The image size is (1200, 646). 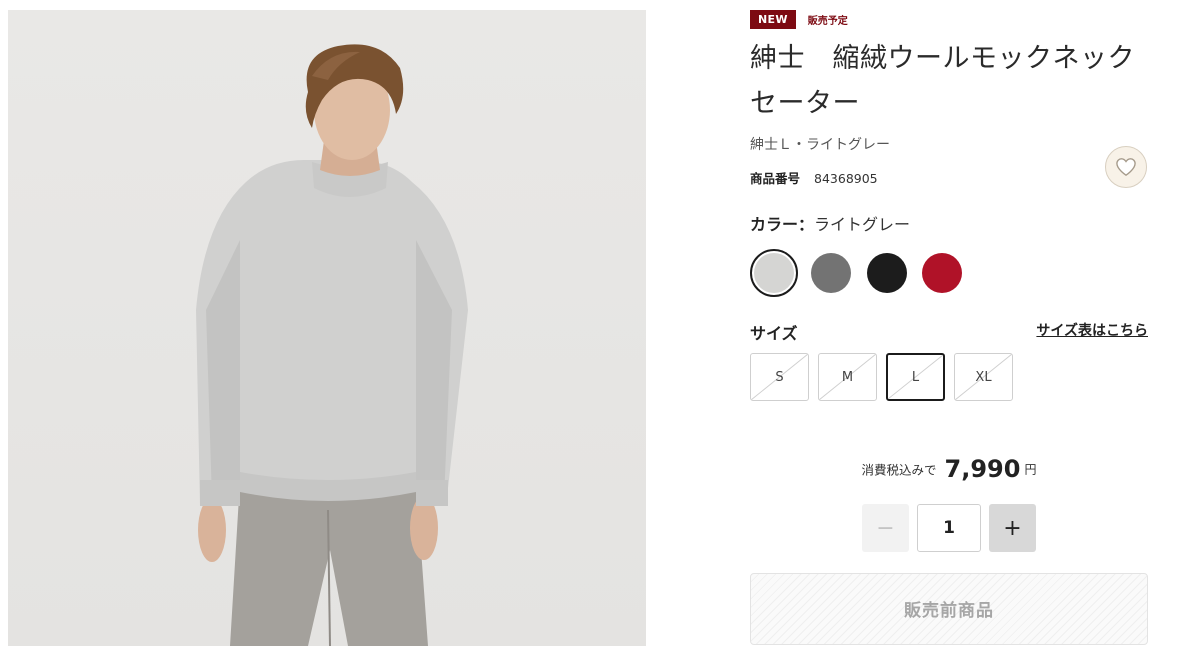 What do you see at coordinates (846, 178) in the screenshot?
I see `product-code-value: 84368905` at bounding box center [846, 178].